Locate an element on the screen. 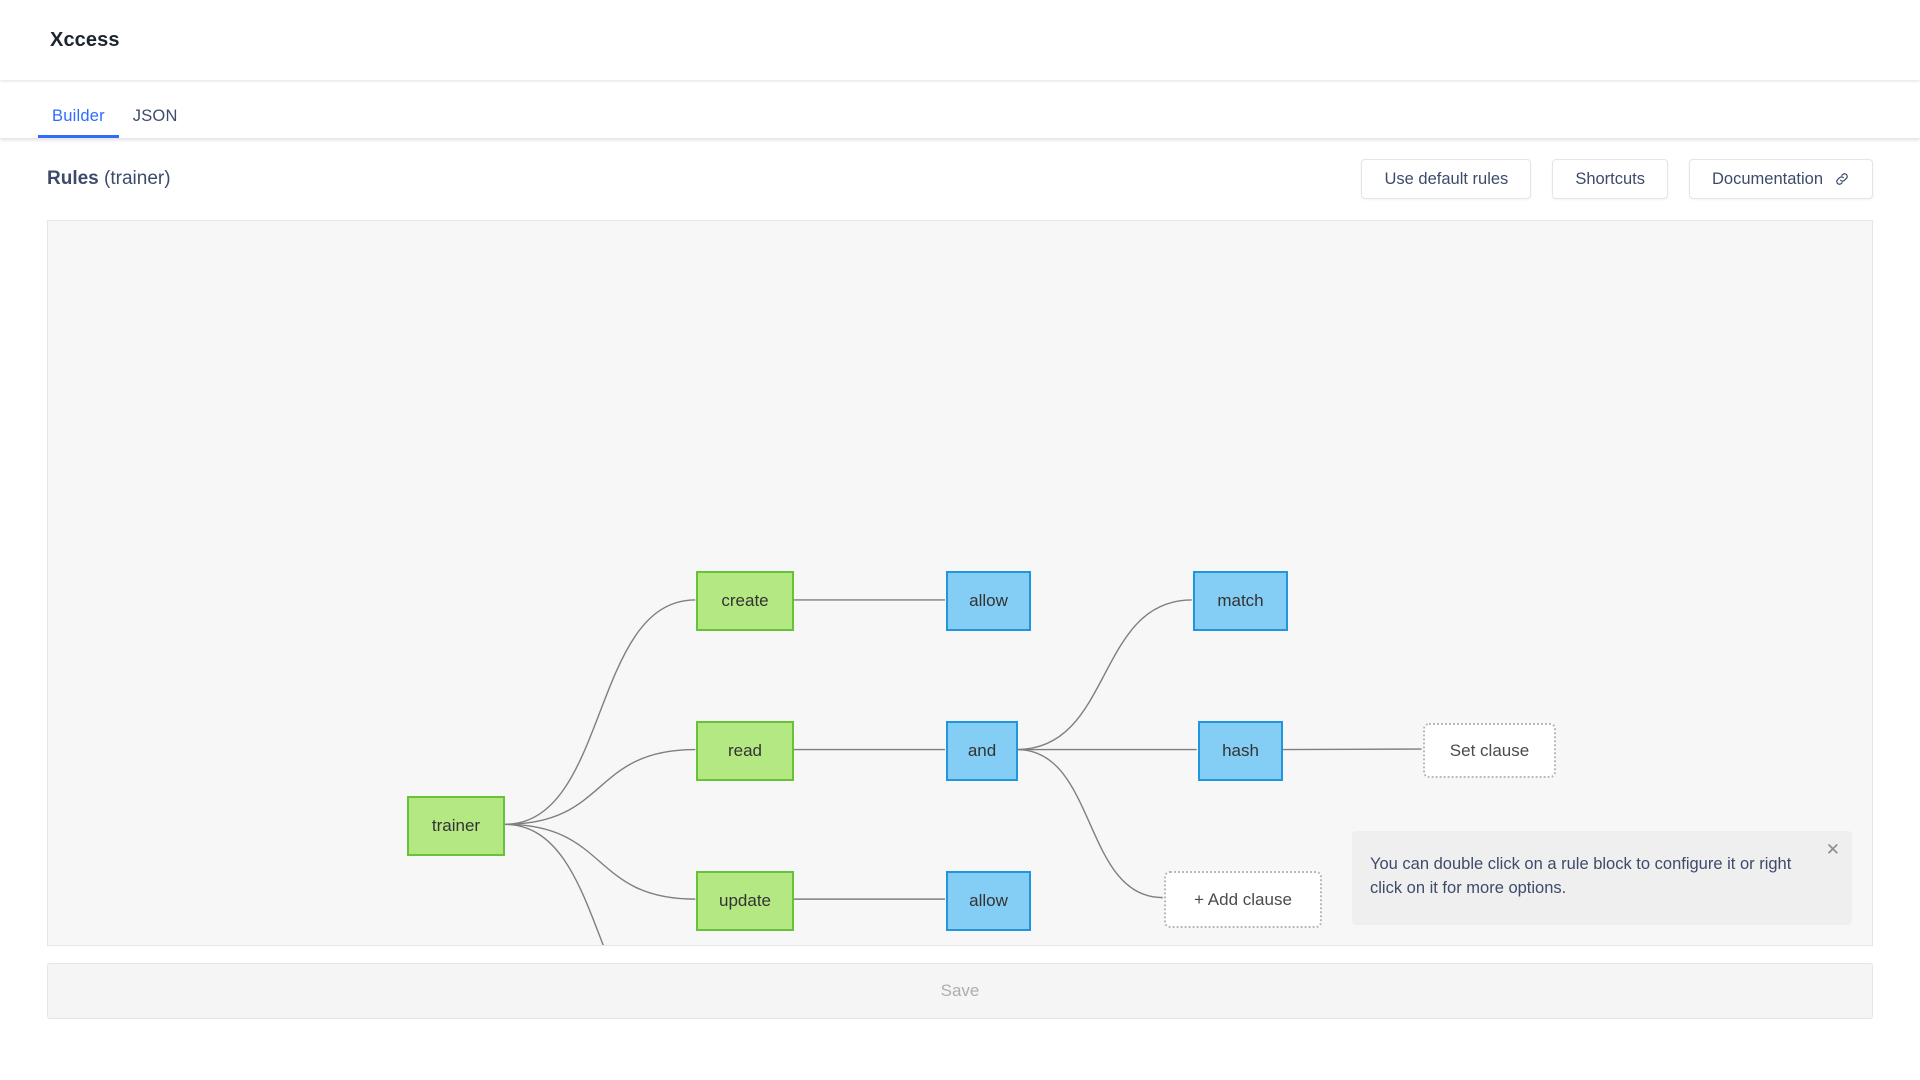 This screenshot has height=1080, width=1920. graph-node-label: trainer is located at coordinates (456, 825).